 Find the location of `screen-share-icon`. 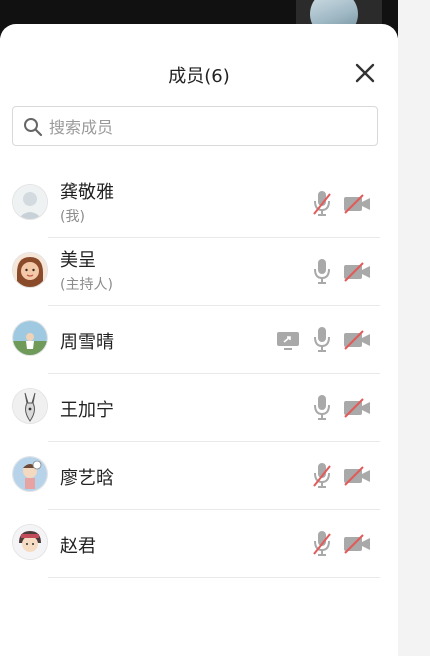

screen-share-icon is located at coordinates (288, 340).